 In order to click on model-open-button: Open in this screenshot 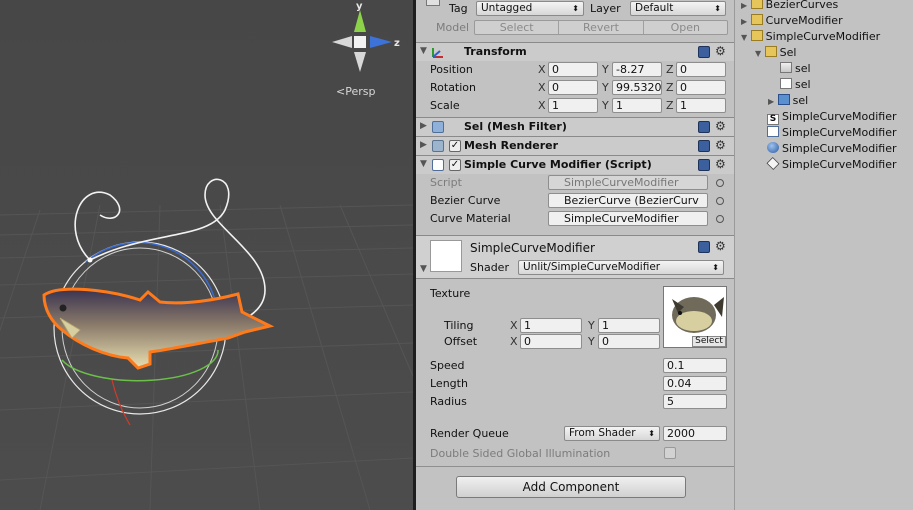, I will do `click(685, 27)`.